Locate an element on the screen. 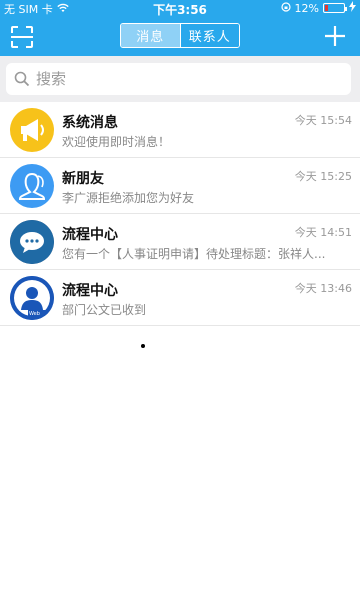  top-nav-bar: 消息 联系人 is located at coordinates (180, 36).